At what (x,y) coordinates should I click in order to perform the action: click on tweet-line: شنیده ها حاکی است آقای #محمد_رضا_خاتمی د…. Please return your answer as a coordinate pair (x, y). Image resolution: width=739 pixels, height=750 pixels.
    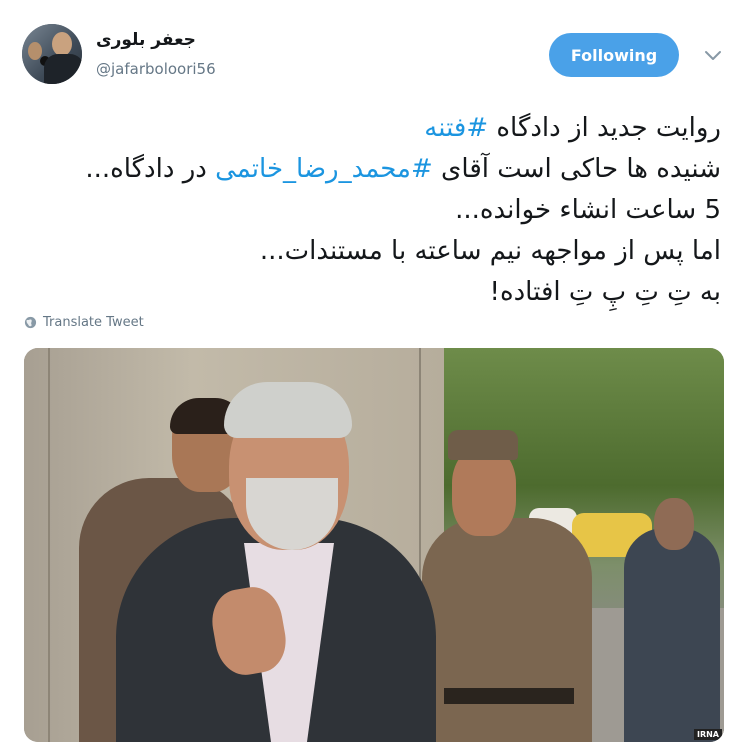
    Looking at the image, I should click on (371, 169).